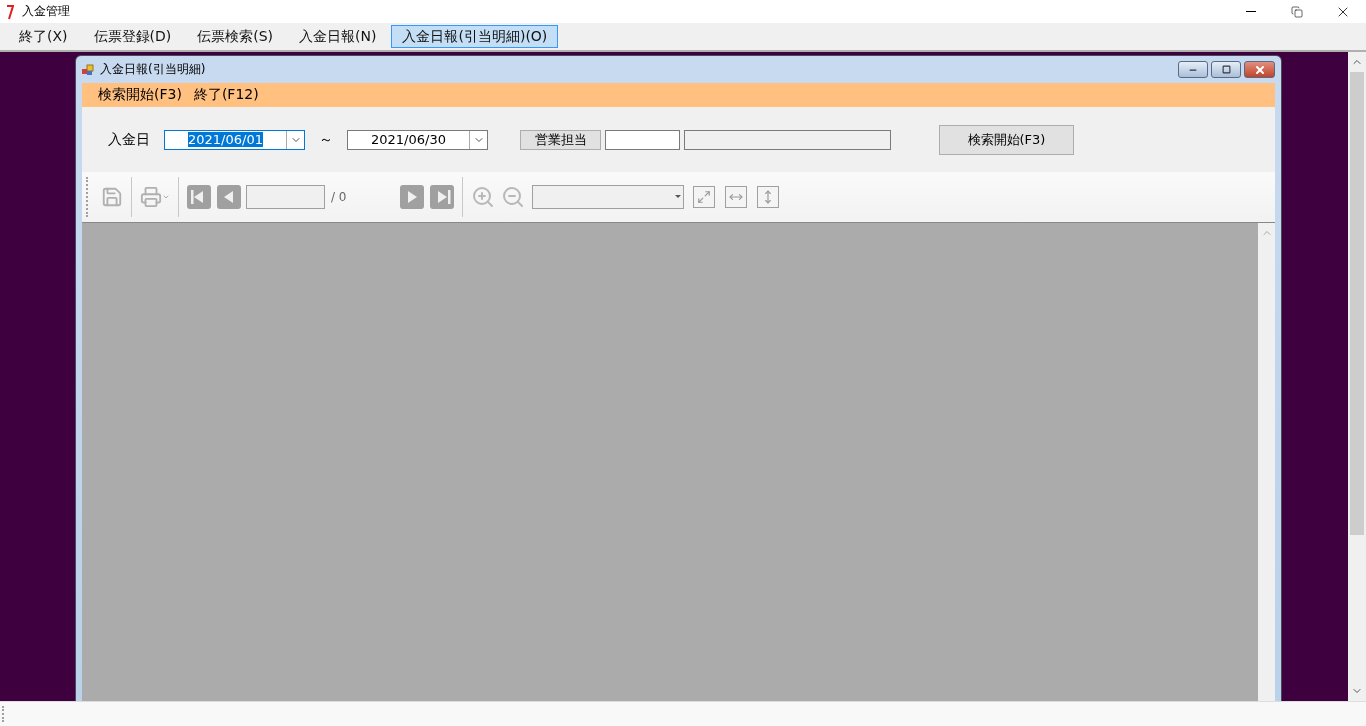 This screenshot has width=1366, height=726. I want to click on date-label: 入金日, so click(129, 139).